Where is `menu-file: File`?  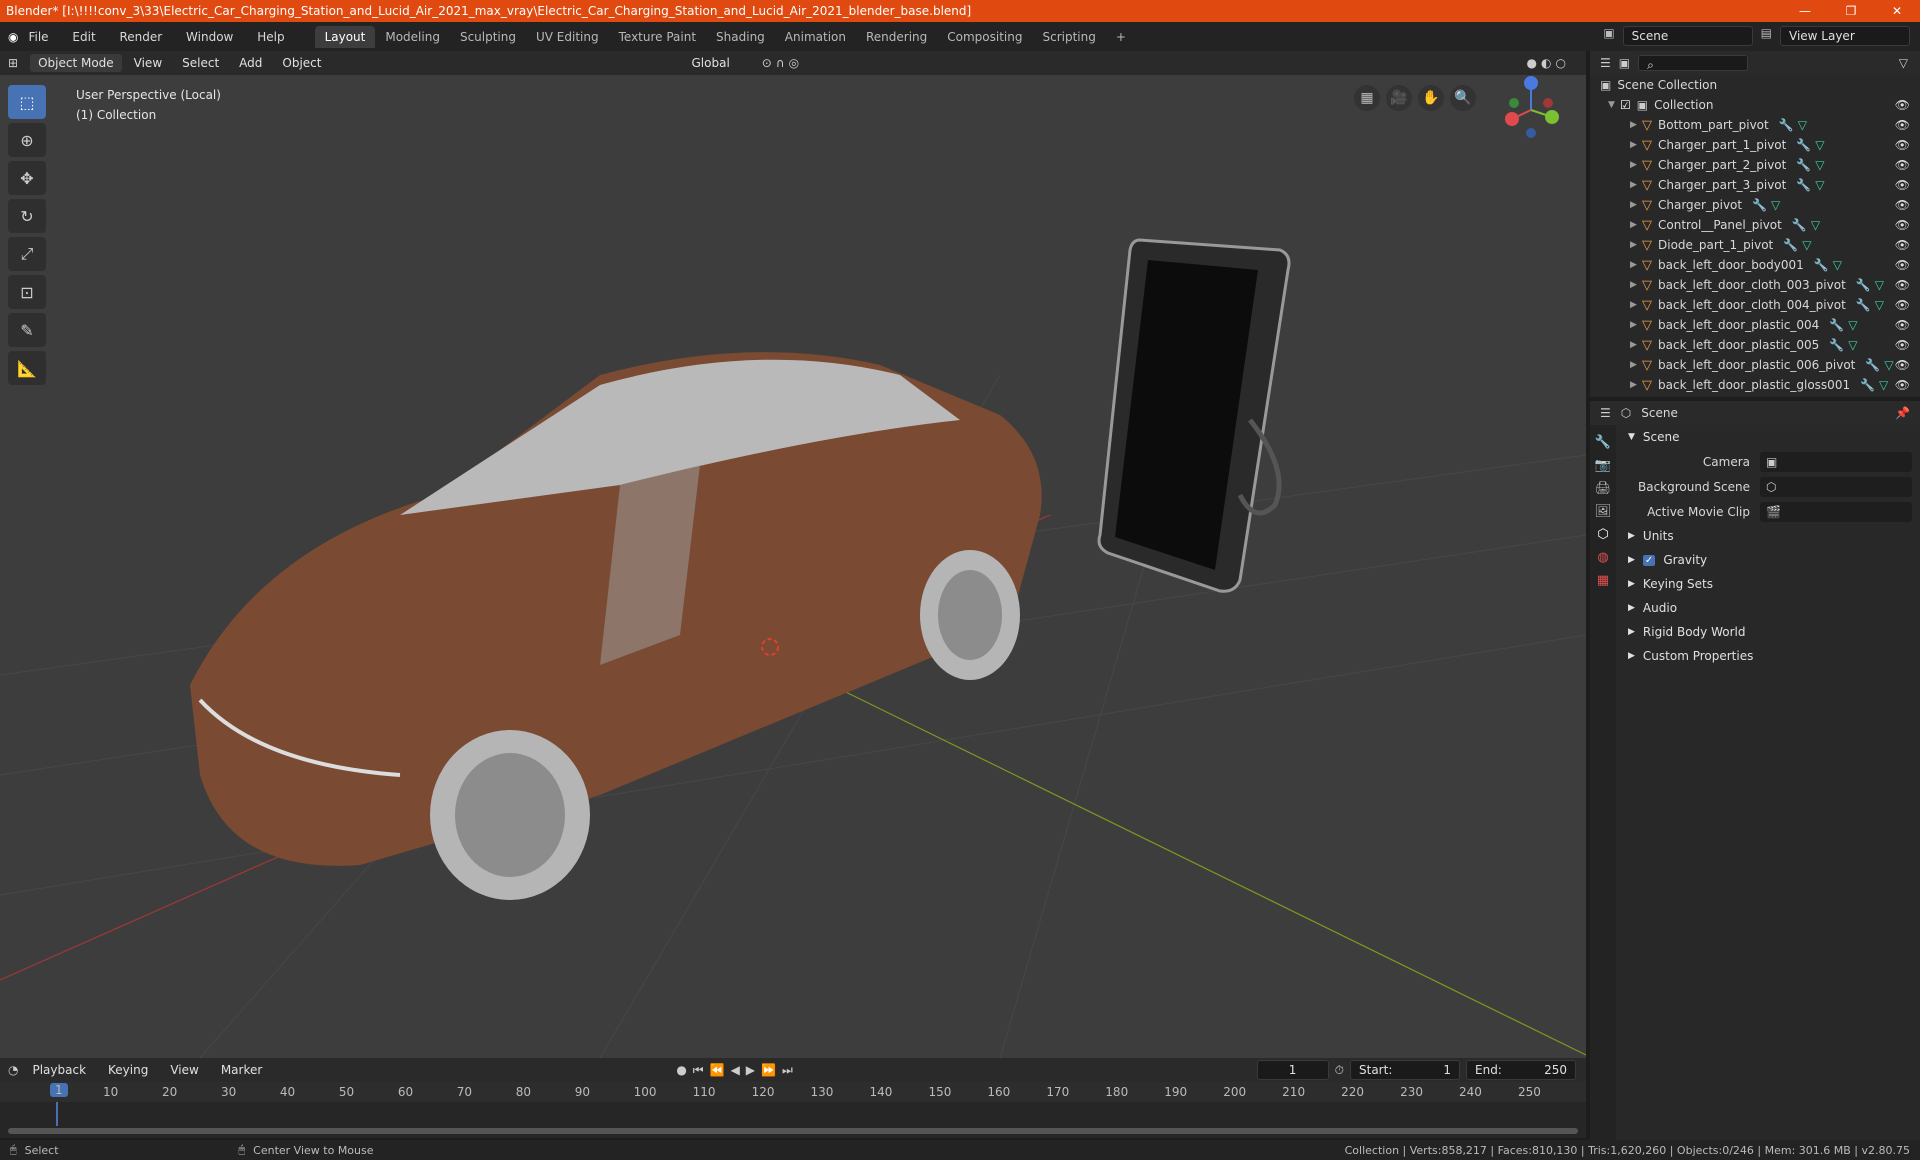 menu-file: File is located at coordinates (38, 37).